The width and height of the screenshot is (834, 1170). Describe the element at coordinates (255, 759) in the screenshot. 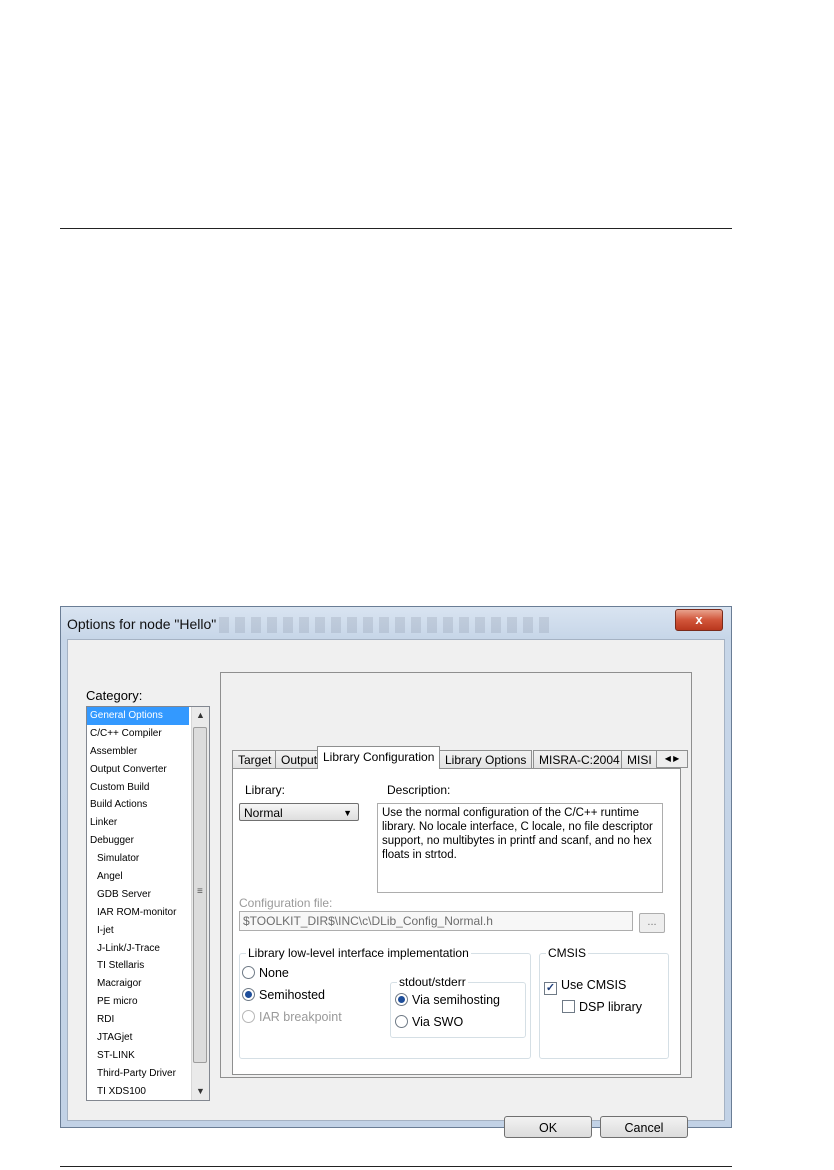

I see `tab-target: Target` at that location.